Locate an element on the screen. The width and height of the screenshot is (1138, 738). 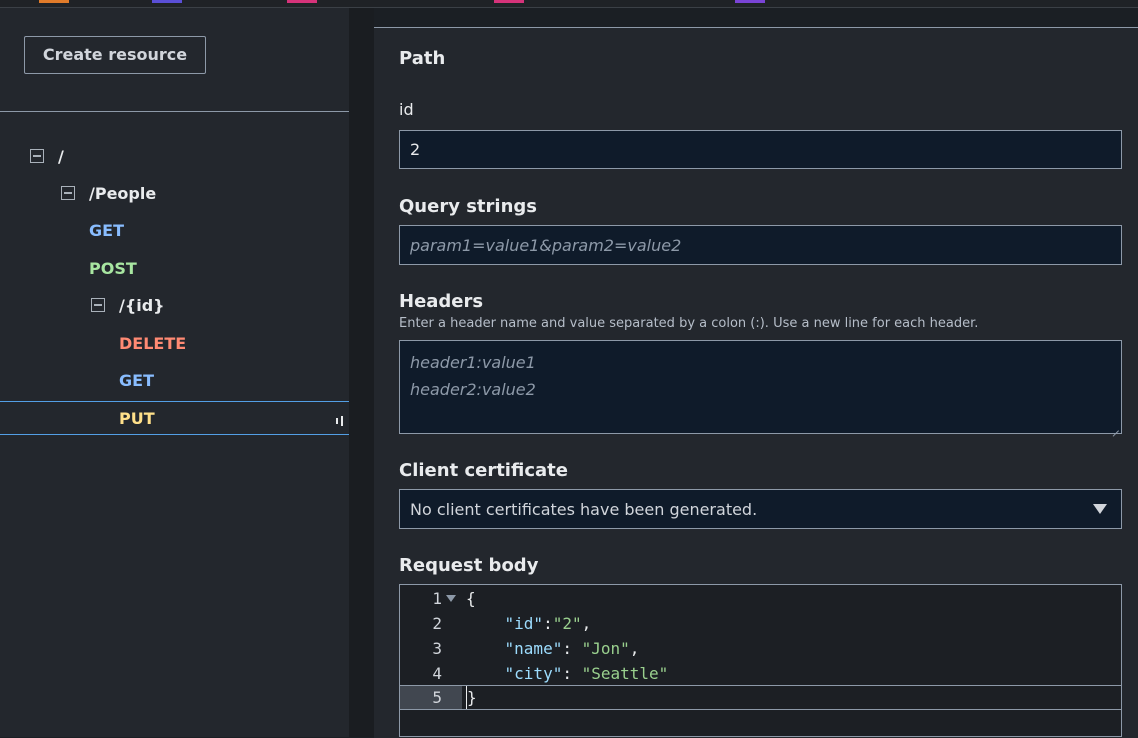
panel-gutter is located at coordinates (361, 372).